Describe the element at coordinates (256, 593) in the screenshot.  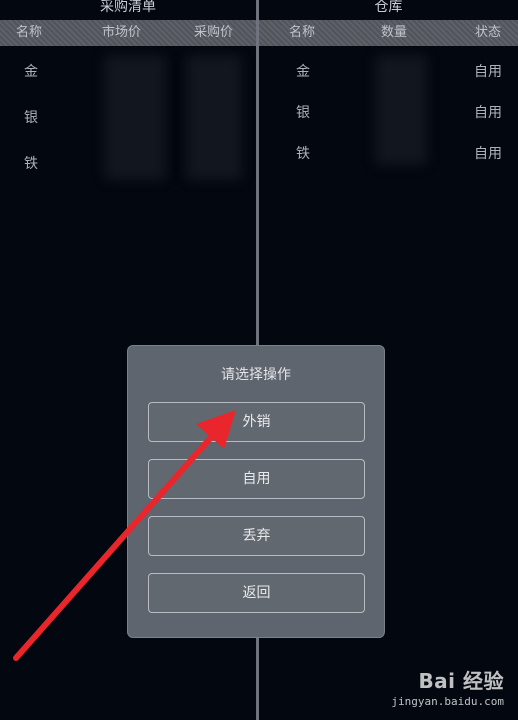
I see `back-button: 返回` at that location.